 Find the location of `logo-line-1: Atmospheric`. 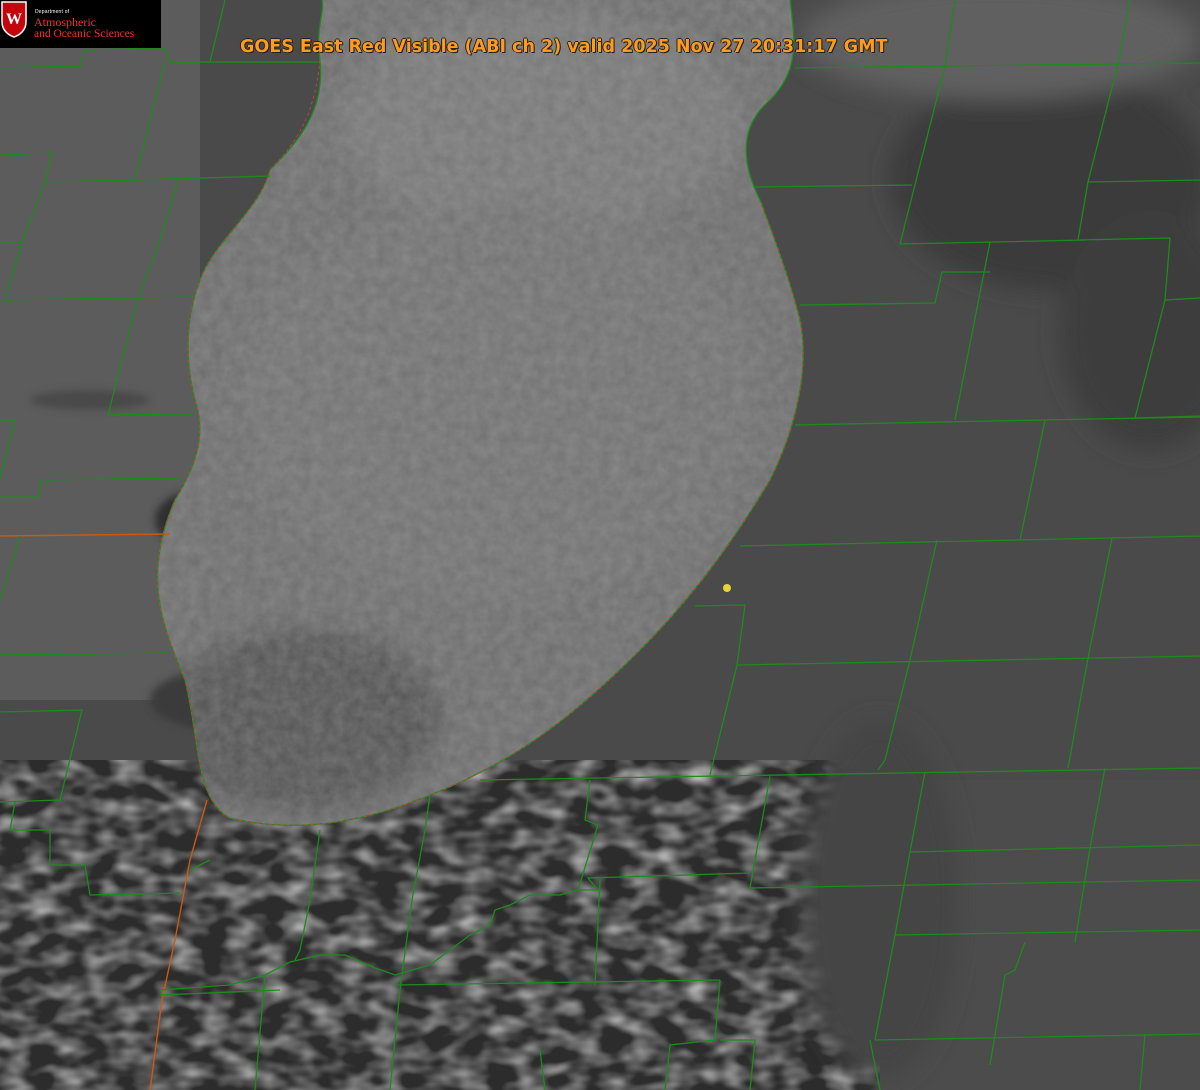

logo-line-1: Atmospheric is located at coordinates (65, 22).